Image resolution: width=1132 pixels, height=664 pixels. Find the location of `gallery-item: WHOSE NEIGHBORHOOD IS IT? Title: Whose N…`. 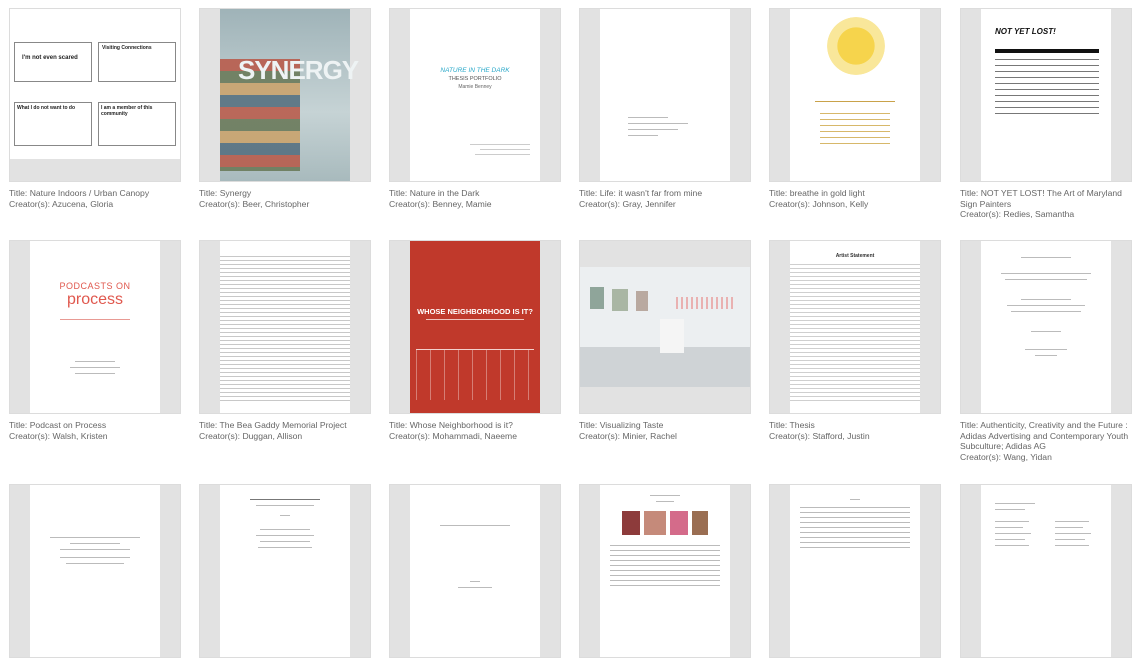

gallery-item: WHOSE NEIGHBORHOOD IS IT? Title: Whose N… is located at coordinates (475, 340).